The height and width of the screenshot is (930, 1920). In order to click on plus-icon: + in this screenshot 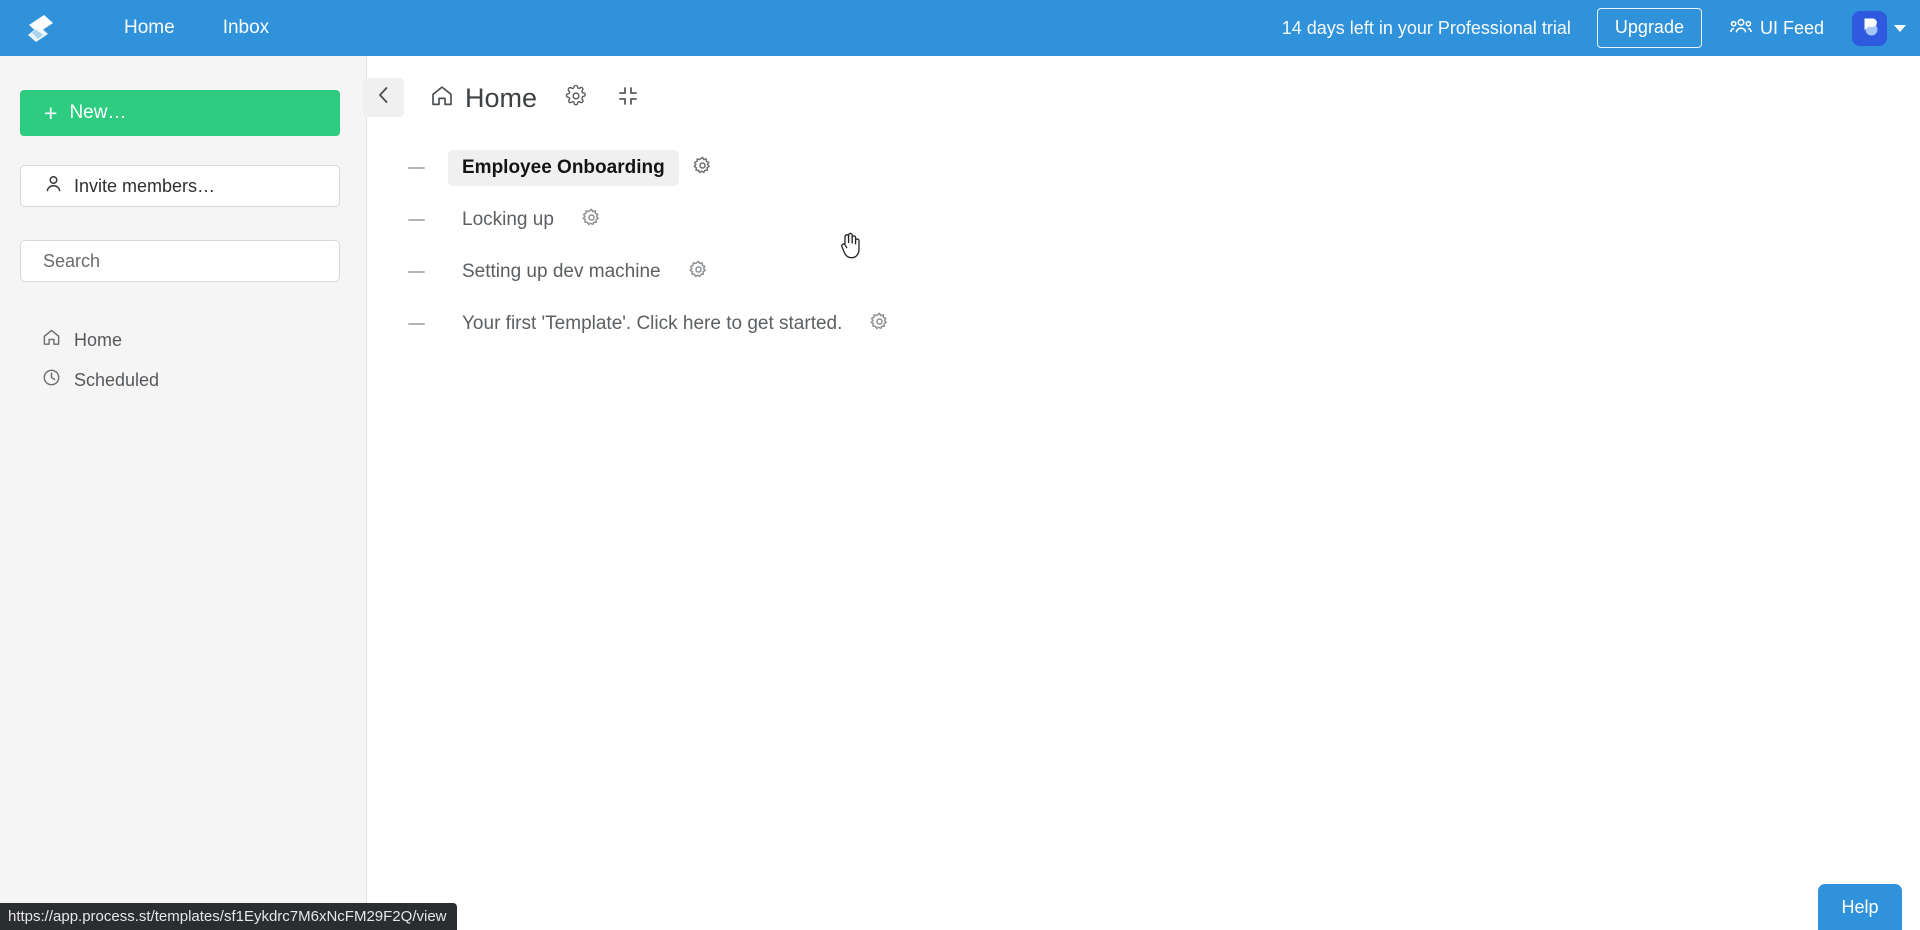, I will do `click(51, 112)`.